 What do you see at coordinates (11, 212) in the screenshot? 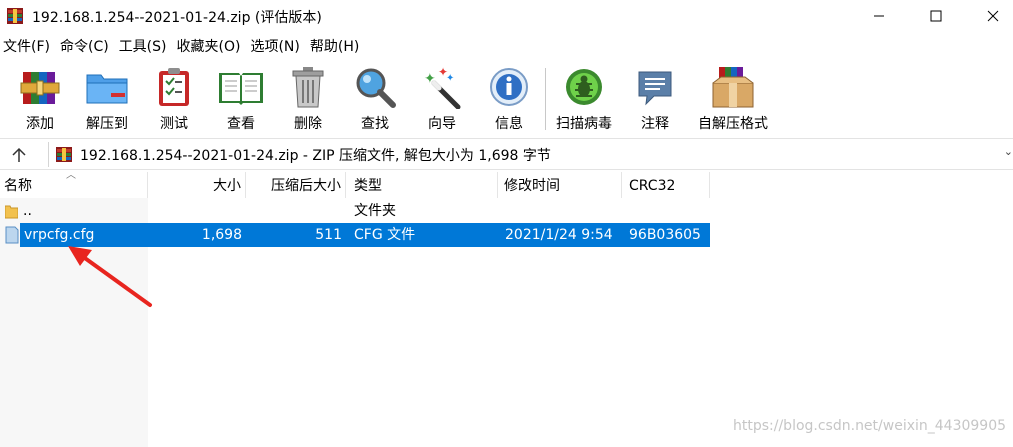
I see `folder-icon` at bounding box center [11, 212].